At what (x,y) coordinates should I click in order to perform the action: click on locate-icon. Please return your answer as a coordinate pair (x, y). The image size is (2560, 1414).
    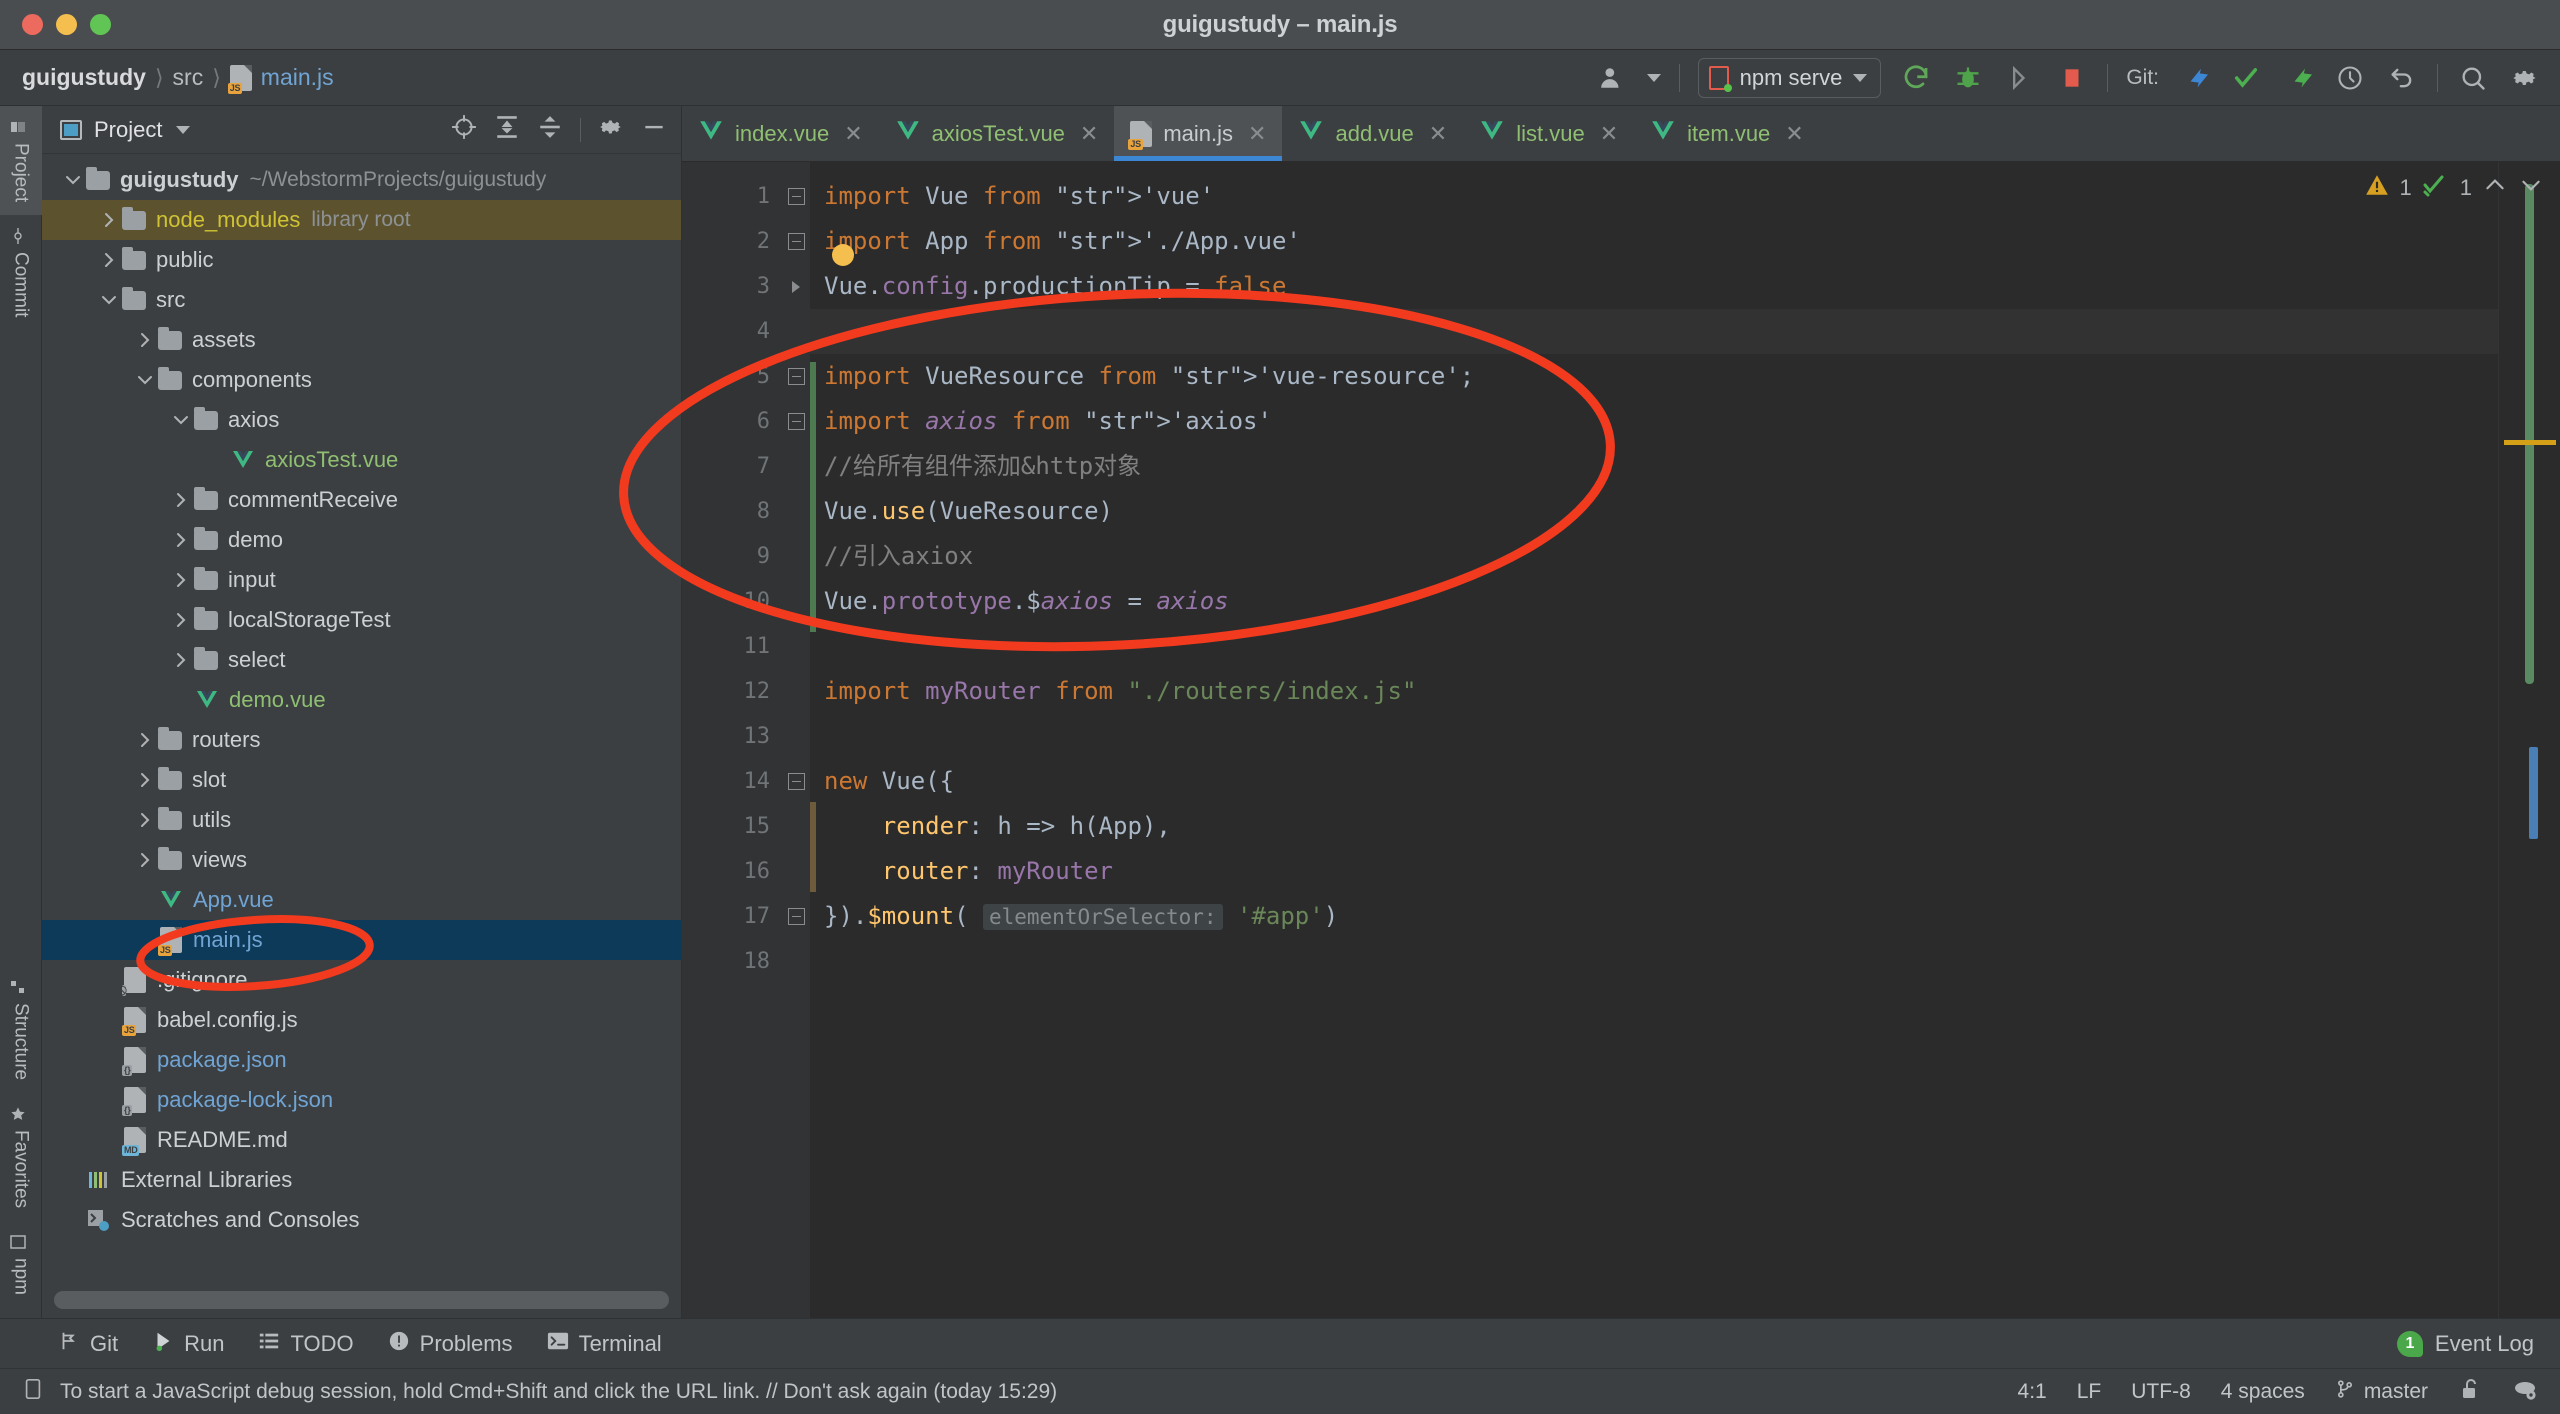
    Looking at the image, I should click on (464, 129).